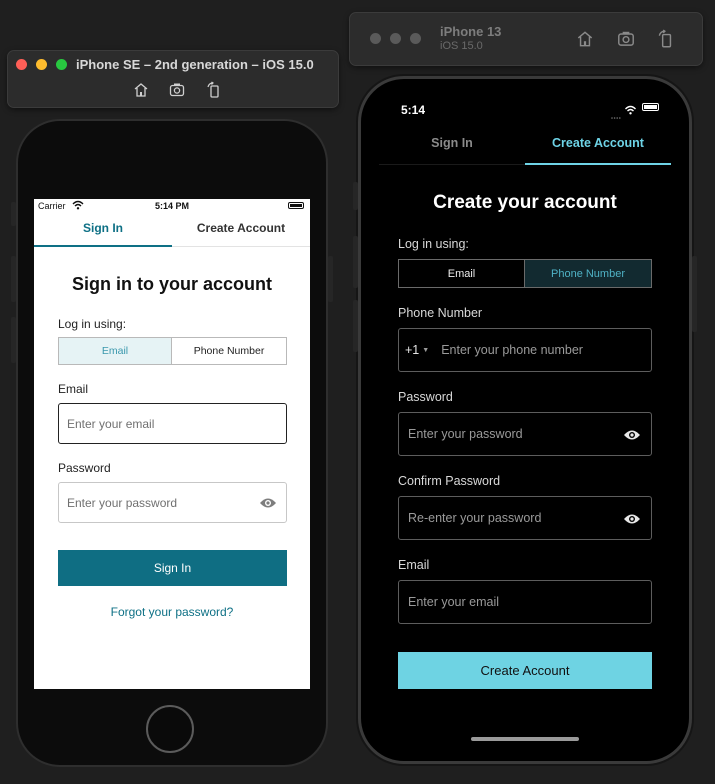  I want to click on simulator-toolbar-se: iPhone SE – 2nd generation – iOS 15.0, so click(173, 79).